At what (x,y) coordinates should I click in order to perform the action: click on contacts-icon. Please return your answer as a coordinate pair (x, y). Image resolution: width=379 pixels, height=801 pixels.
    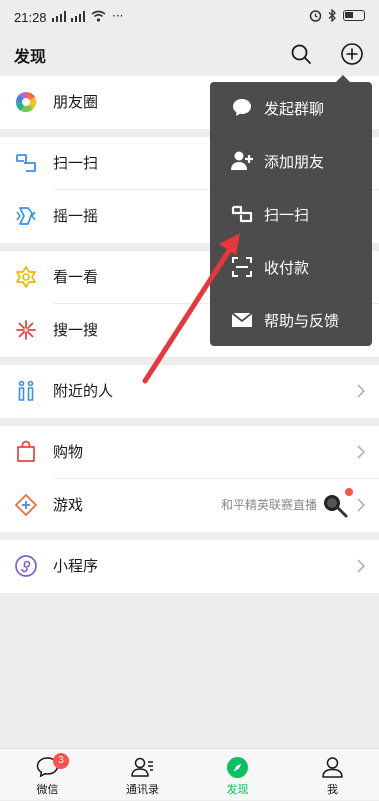
    Looking at the image, I should click on (142, 767).